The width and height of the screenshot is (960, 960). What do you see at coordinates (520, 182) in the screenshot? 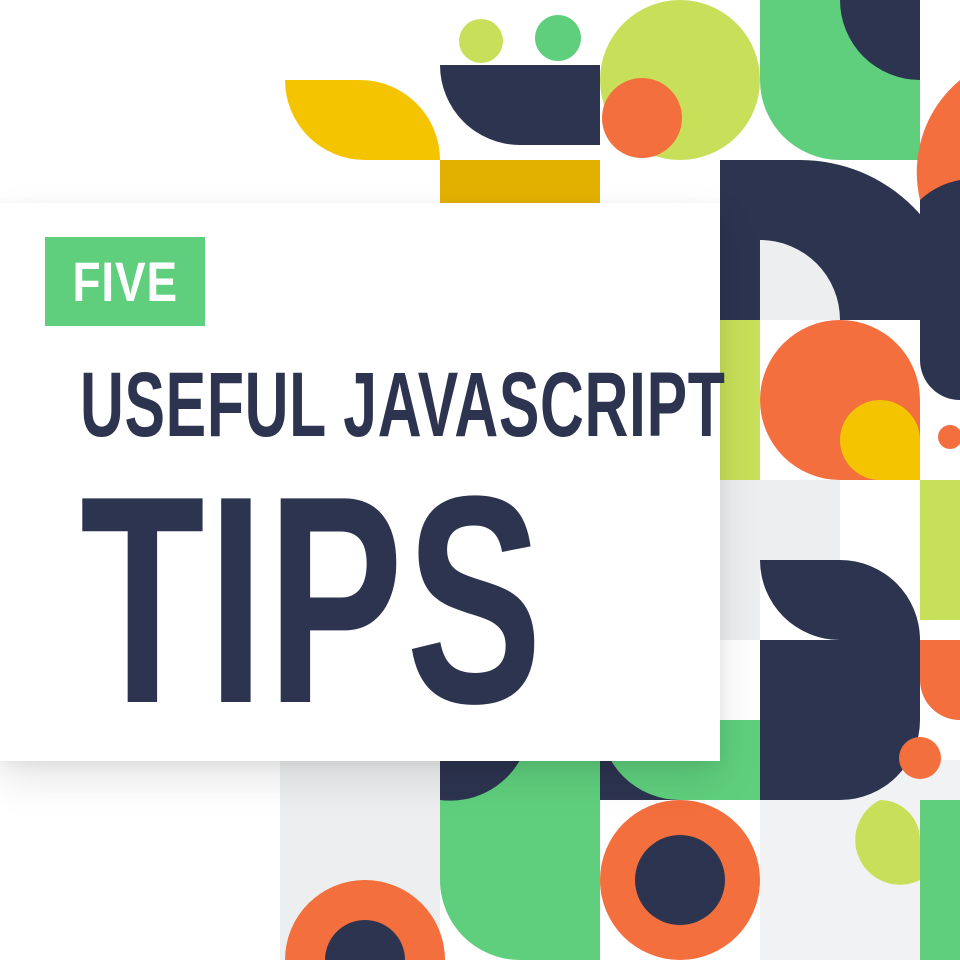
I see `yellow-band` at bounding box center [520, 182].